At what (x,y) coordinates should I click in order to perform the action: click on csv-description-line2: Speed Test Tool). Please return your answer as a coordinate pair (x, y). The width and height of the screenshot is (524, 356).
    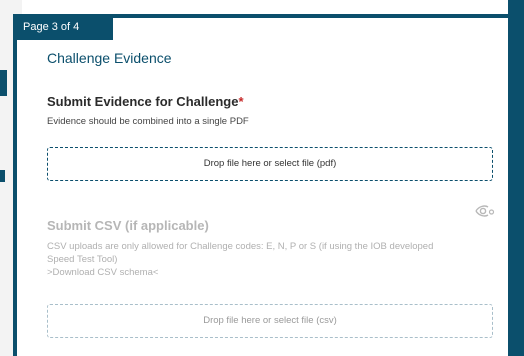
    Looking at the image, I should click on (82, 259).